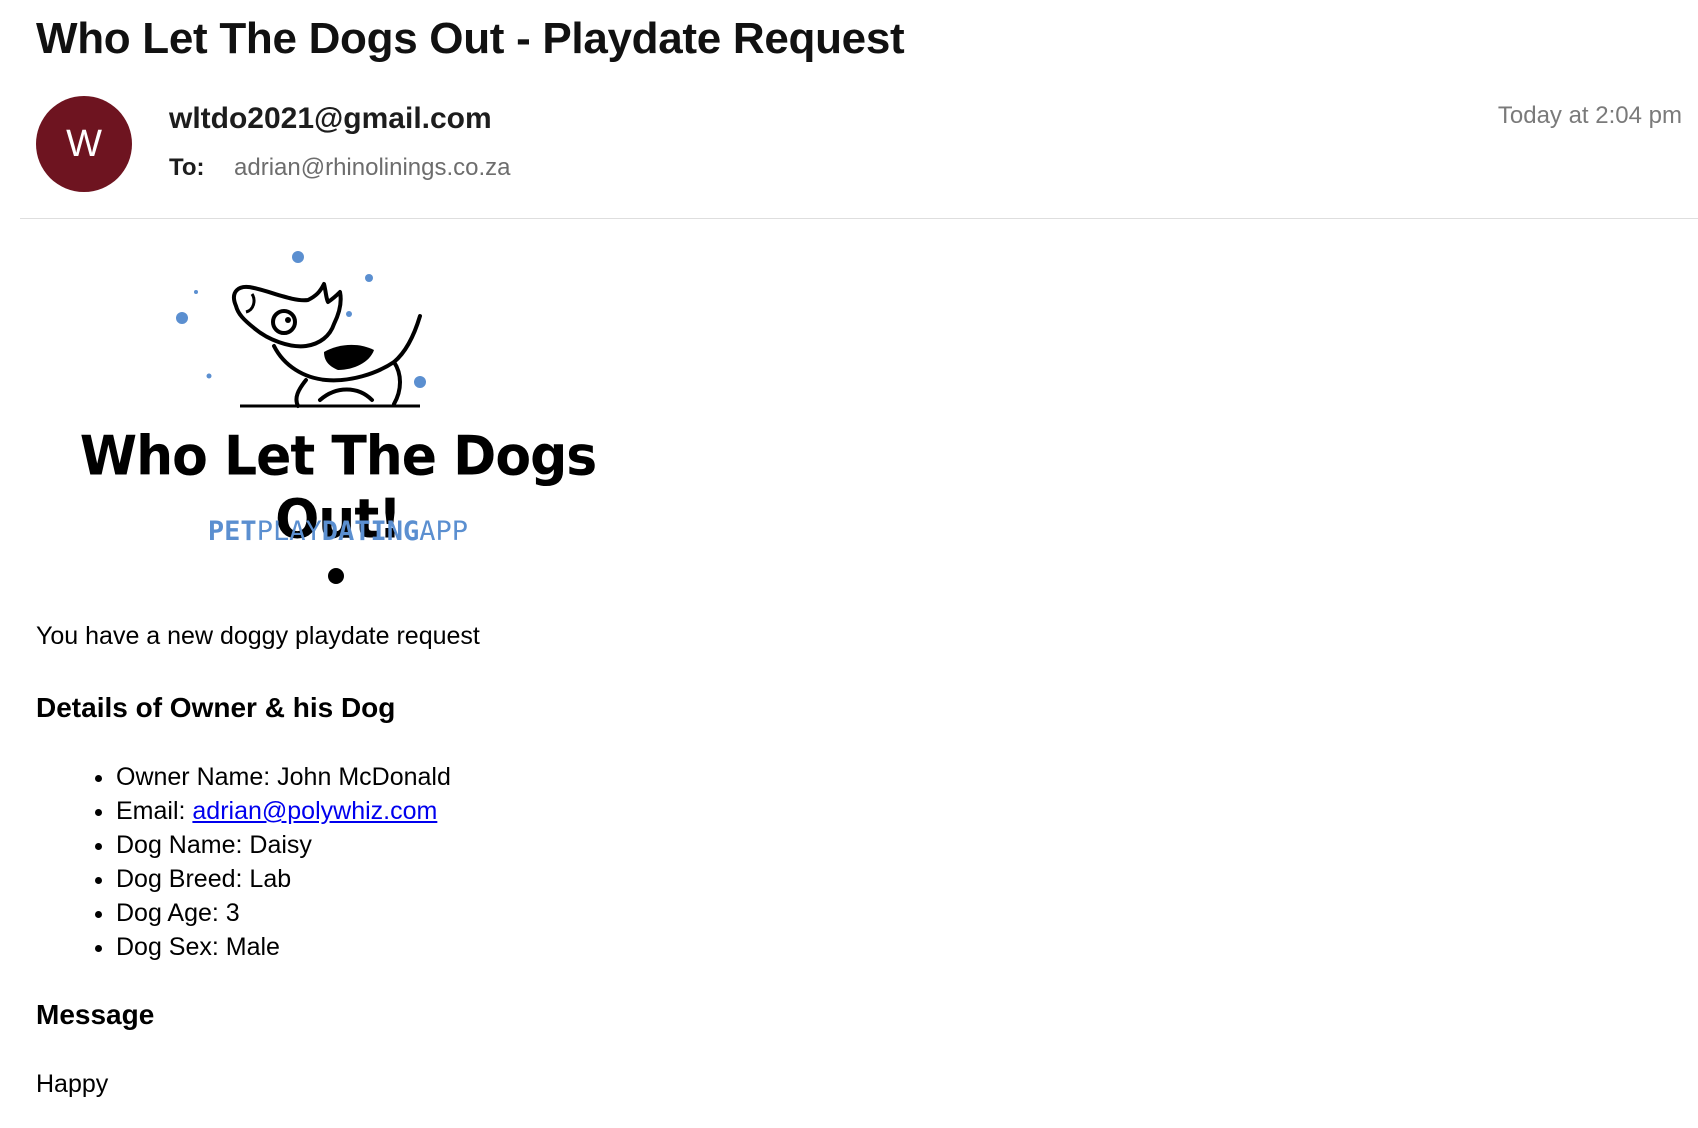 The width and height of the screenshot is (1698, 1128). I want to click on owner-email-link: adrian@polywhiz.com, so click(314, 811).